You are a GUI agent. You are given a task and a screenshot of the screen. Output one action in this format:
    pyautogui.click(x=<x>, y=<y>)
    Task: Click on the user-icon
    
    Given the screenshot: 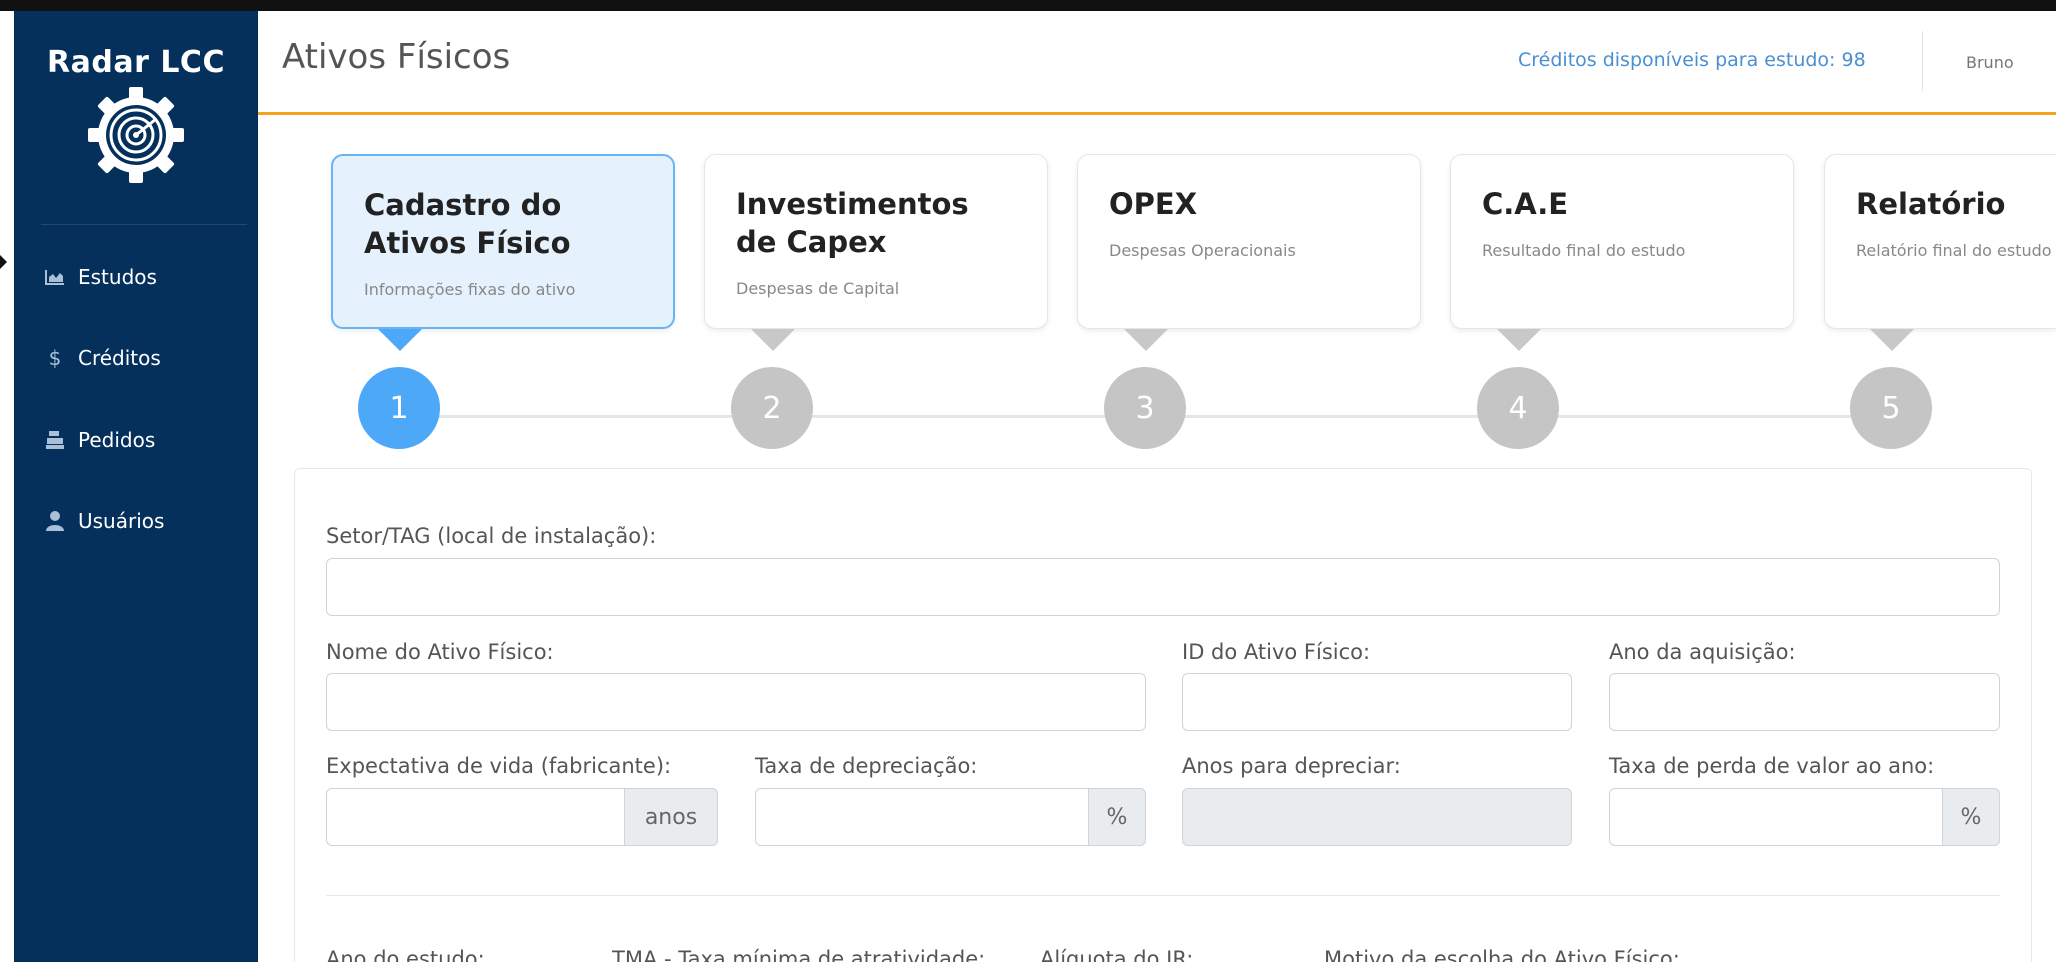 What is the action you would take?
    pyautogui.click(x=55, y=521)
    